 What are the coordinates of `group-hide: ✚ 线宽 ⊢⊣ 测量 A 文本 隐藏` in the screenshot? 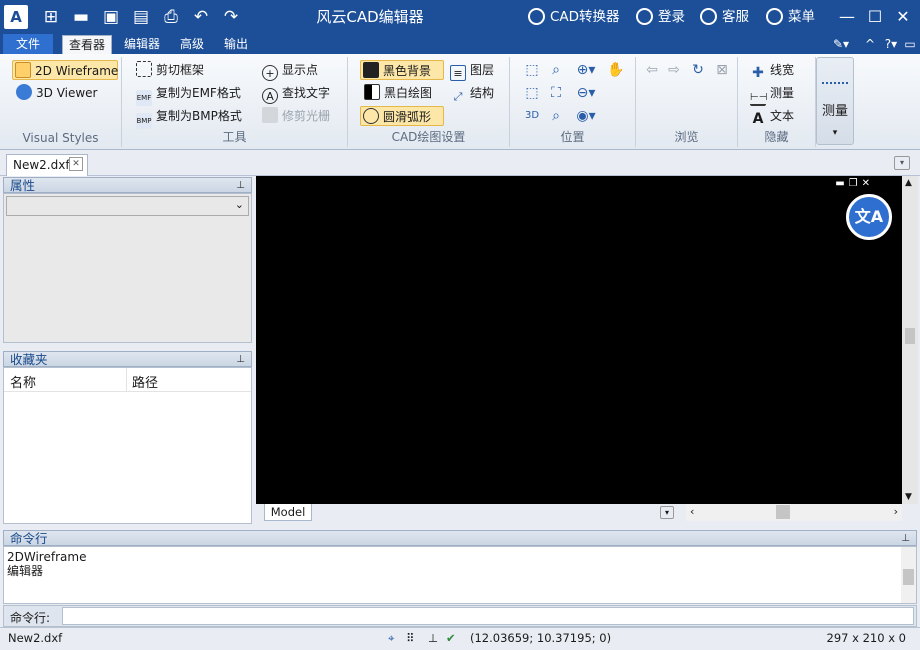 It's located at (777, 102).